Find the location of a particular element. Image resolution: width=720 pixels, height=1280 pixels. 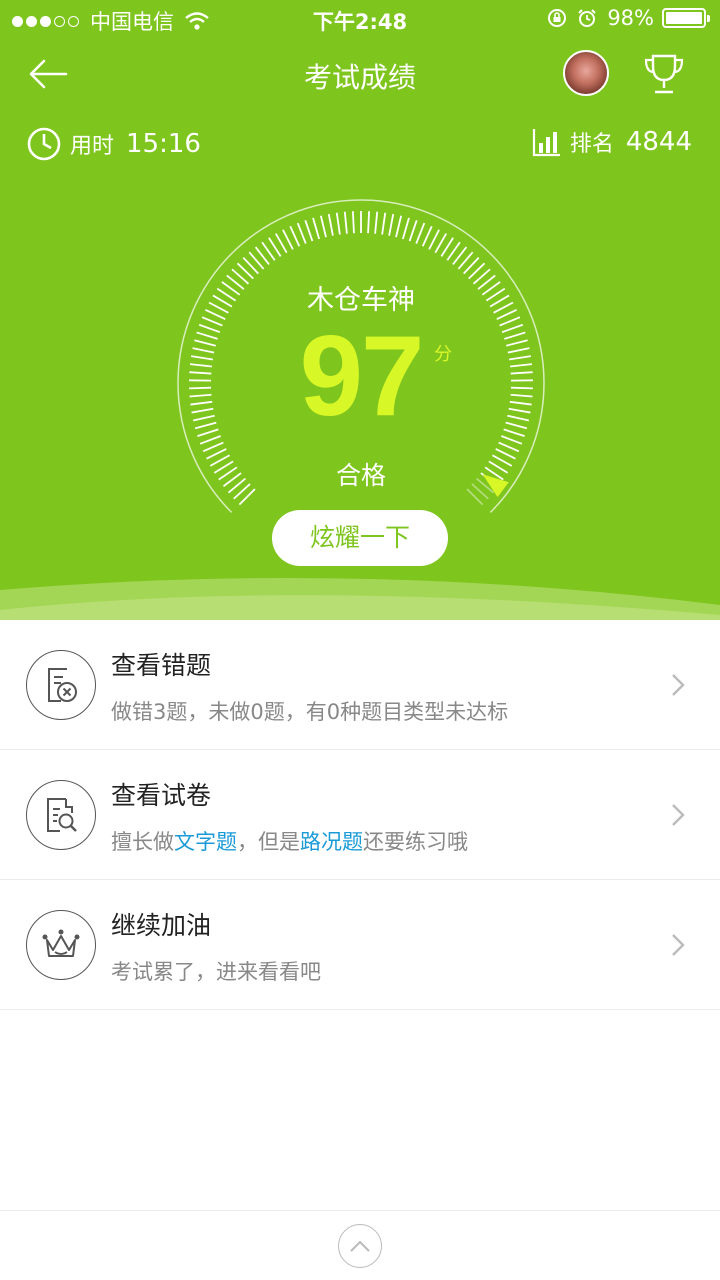

battery-icon is located at coordinates (686, 18).